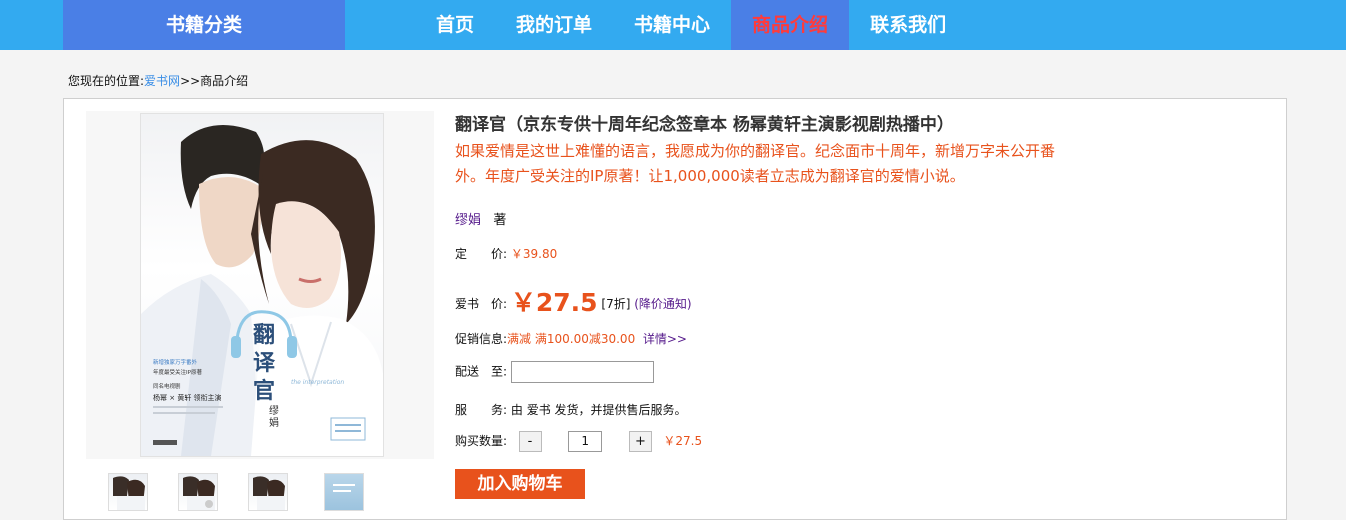  What do you see at coordinates (317, 382) in the screenshot?
I see `svg-text: the interpretation` at bounding box center [317, 382].